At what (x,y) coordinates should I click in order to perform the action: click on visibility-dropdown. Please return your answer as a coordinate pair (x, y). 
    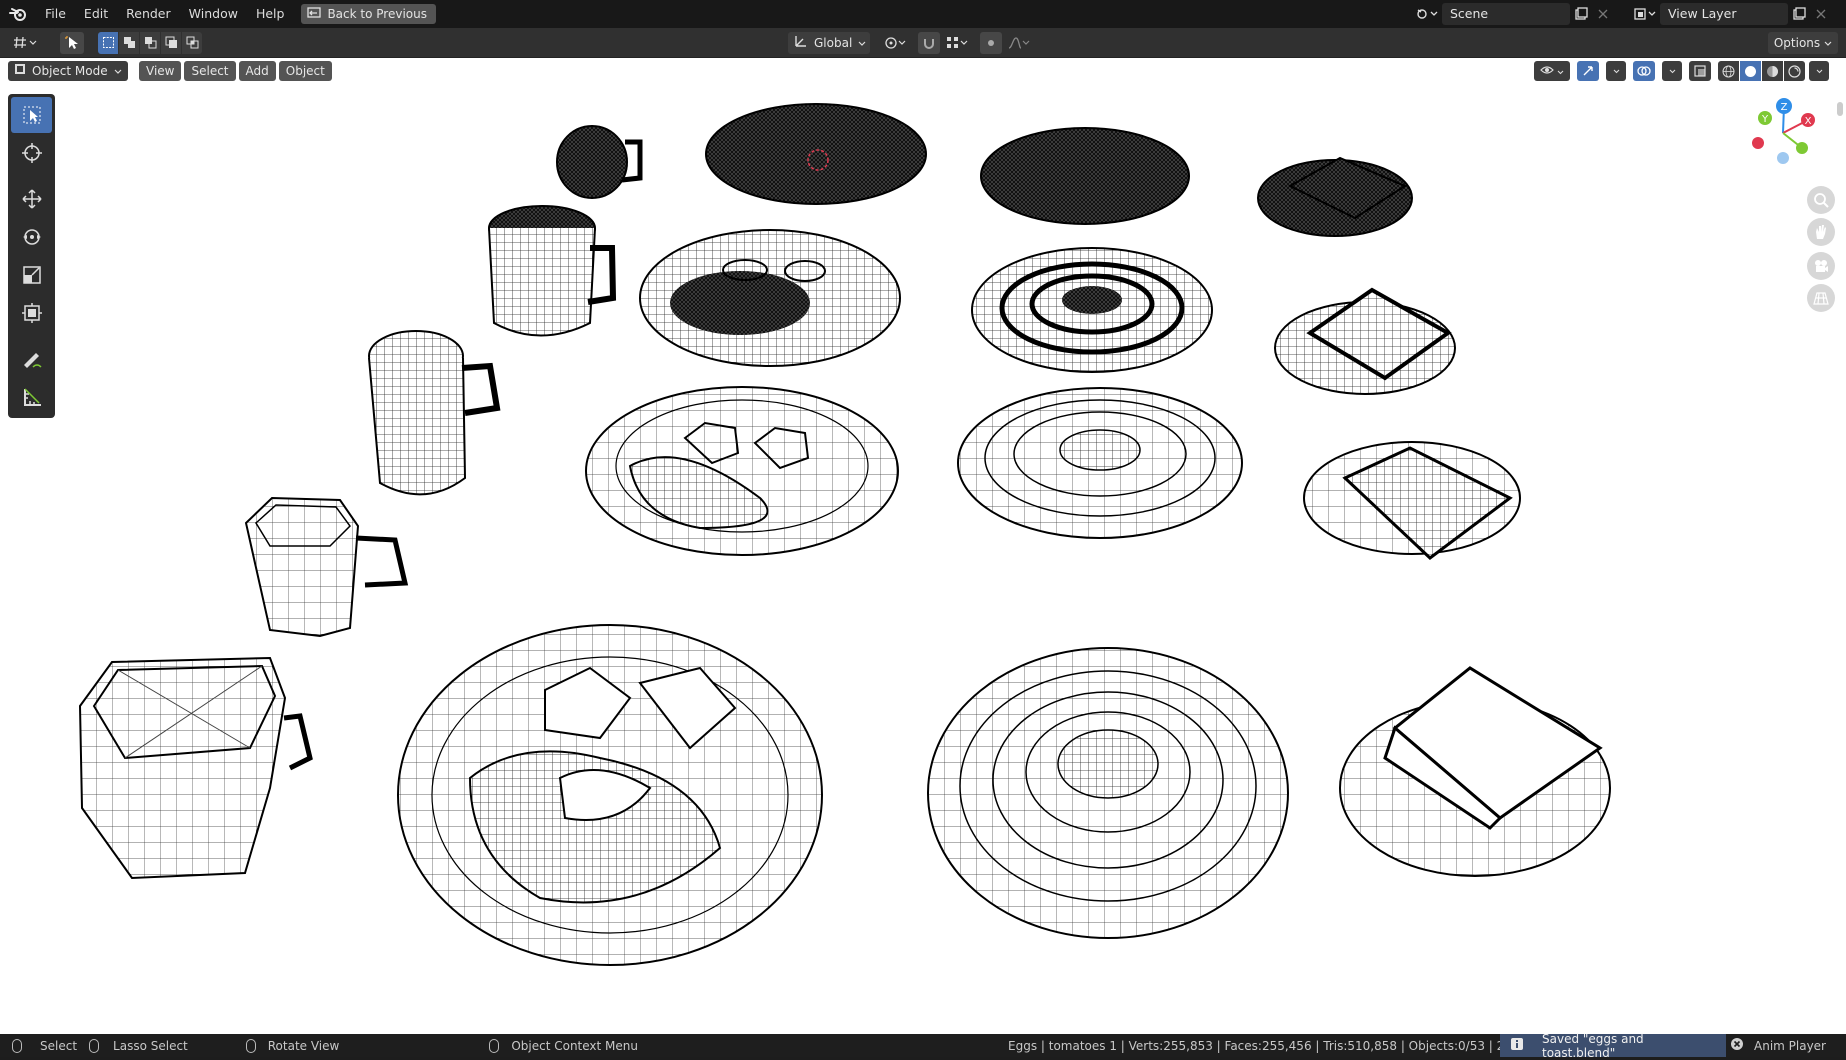
    Looking at the image, I should click on (1552, 71).